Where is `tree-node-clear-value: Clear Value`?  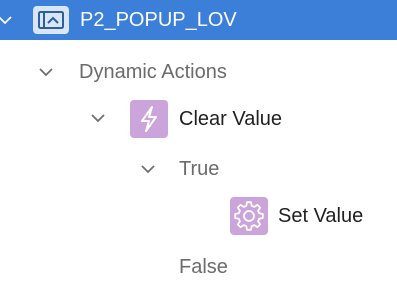 tree-node-clear-value: Clear Value is located at coordinates (198, 120).